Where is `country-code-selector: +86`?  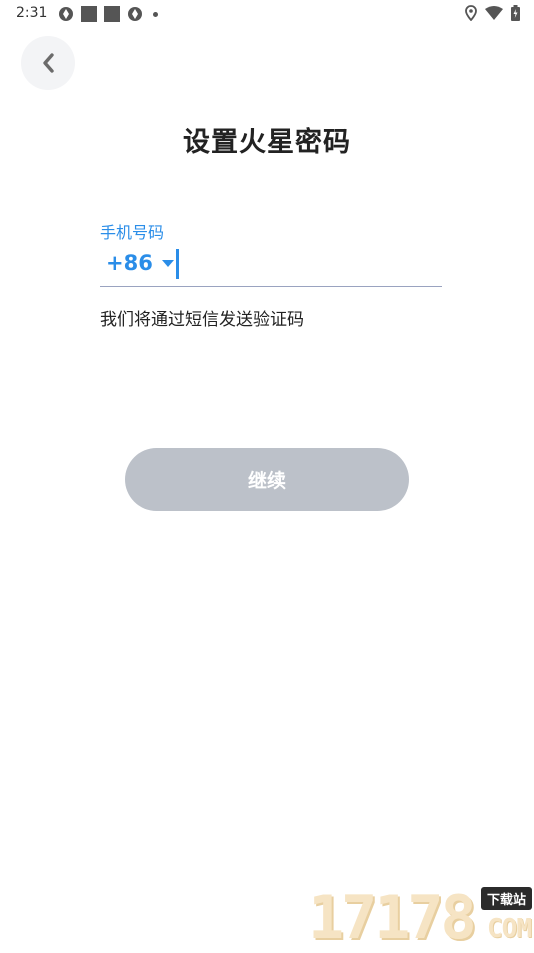 country-code-selector: +86 is located at coordinates (140, 263).